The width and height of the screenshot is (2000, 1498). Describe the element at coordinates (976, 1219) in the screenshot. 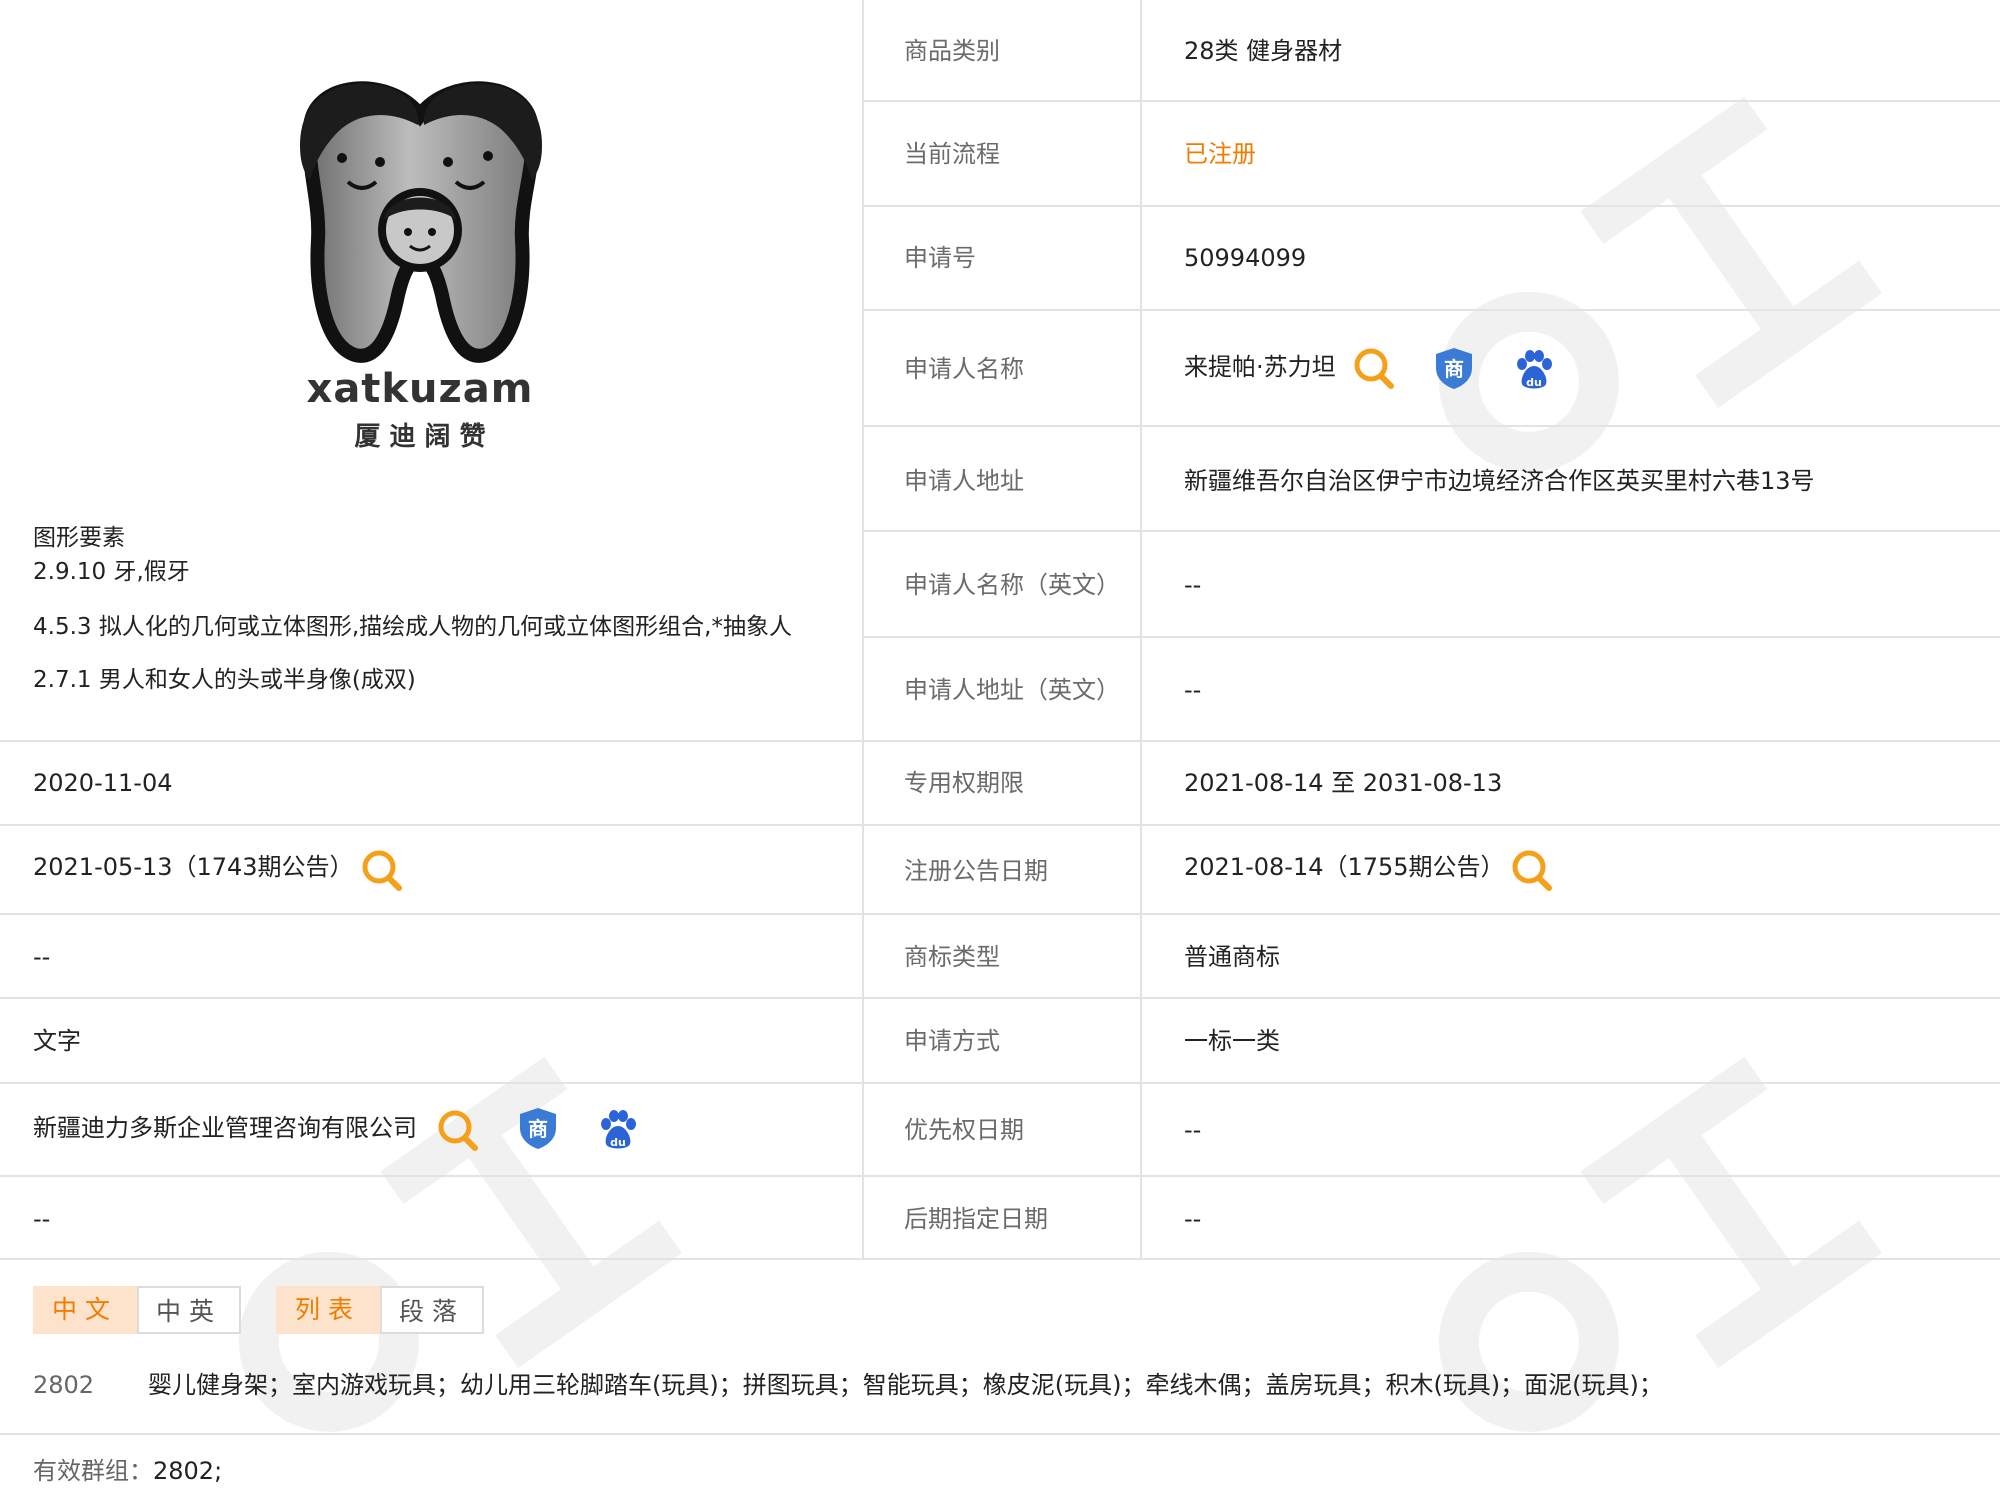

I see `label-later-designation-date: 后期指定日期` at that location.